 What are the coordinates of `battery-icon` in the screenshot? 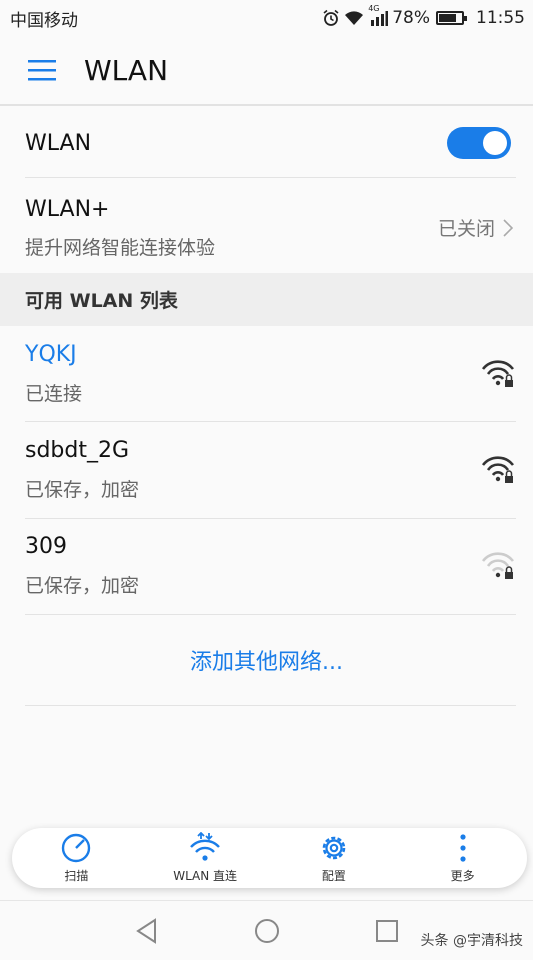 It's located at (451, 18).